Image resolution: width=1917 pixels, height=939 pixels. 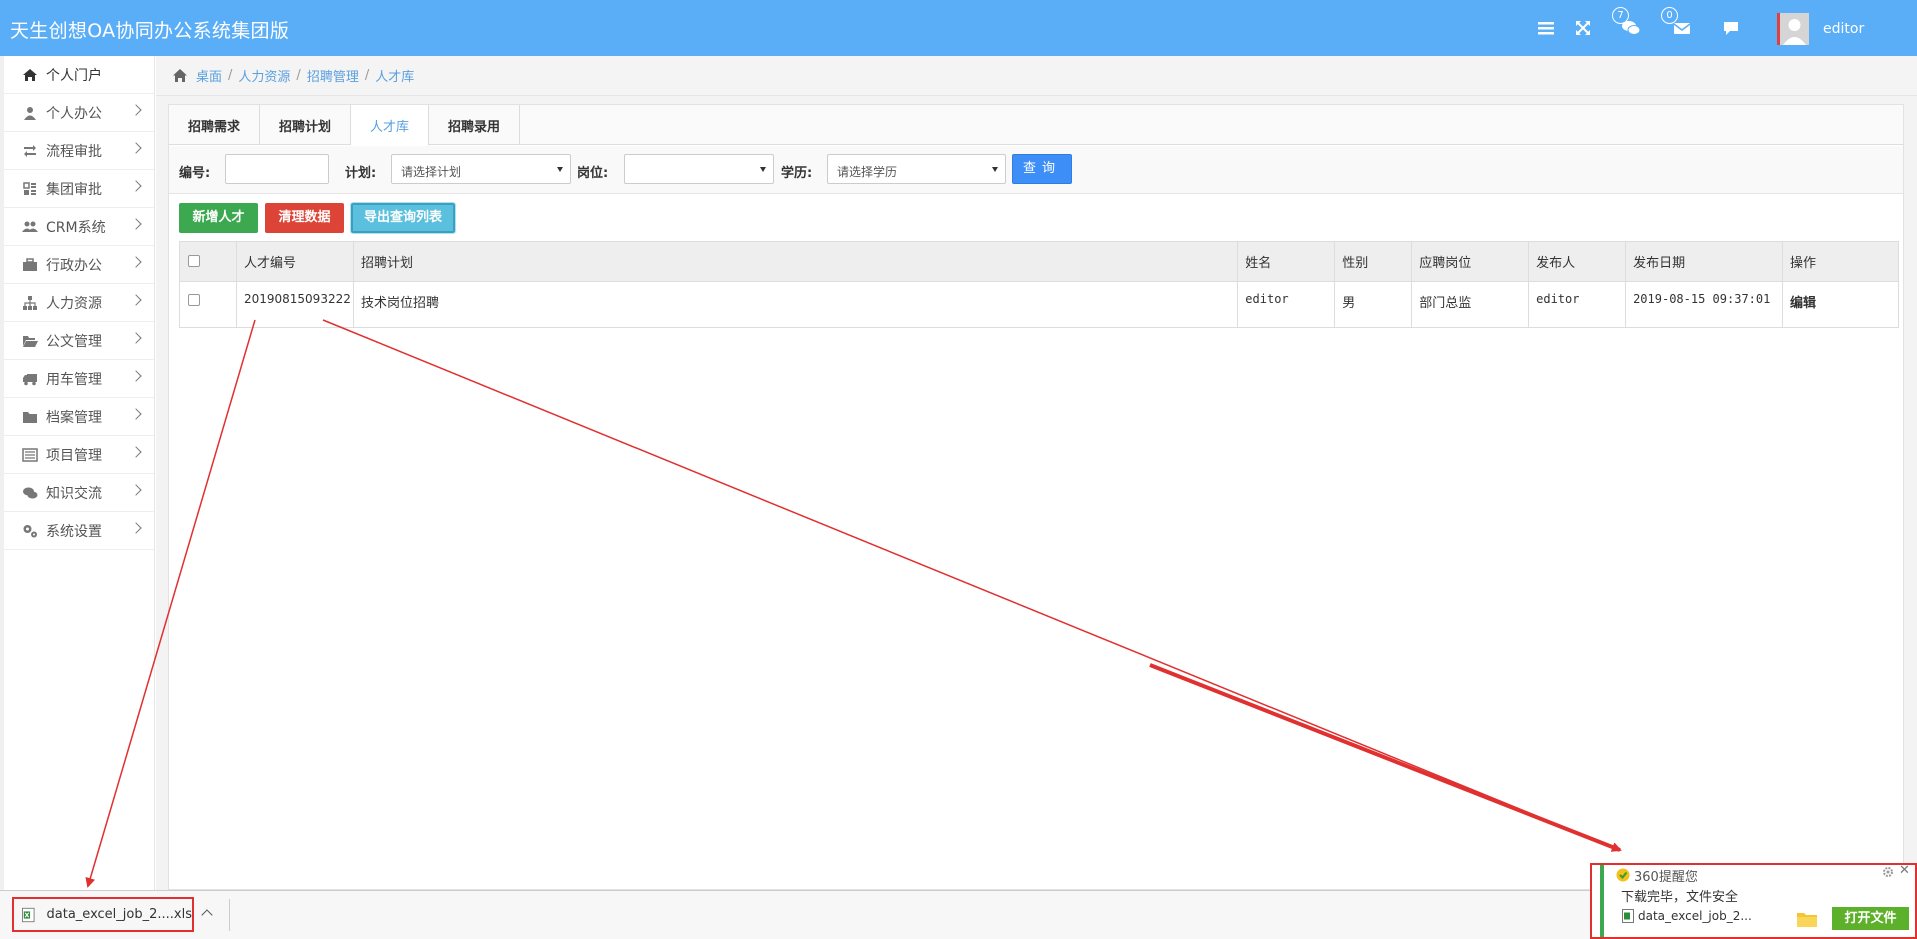 What do you see at coordinates (74, 379) in the screenshot?
I see `sidebar-item-label: 用车管理` at bounding box center [74, 379].